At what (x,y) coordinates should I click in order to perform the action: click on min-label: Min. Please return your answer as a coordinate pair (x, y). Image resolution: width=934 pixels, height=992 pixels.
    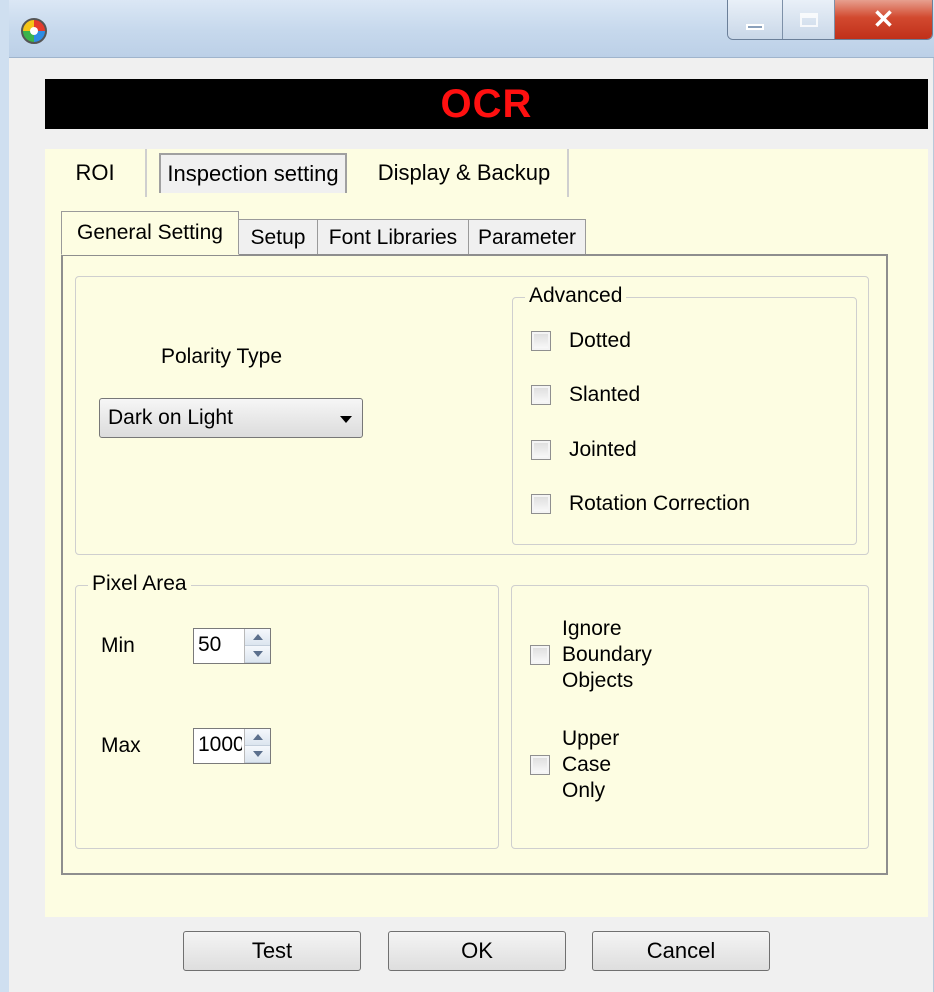
    Looking at the image, I should click on (118, 645).